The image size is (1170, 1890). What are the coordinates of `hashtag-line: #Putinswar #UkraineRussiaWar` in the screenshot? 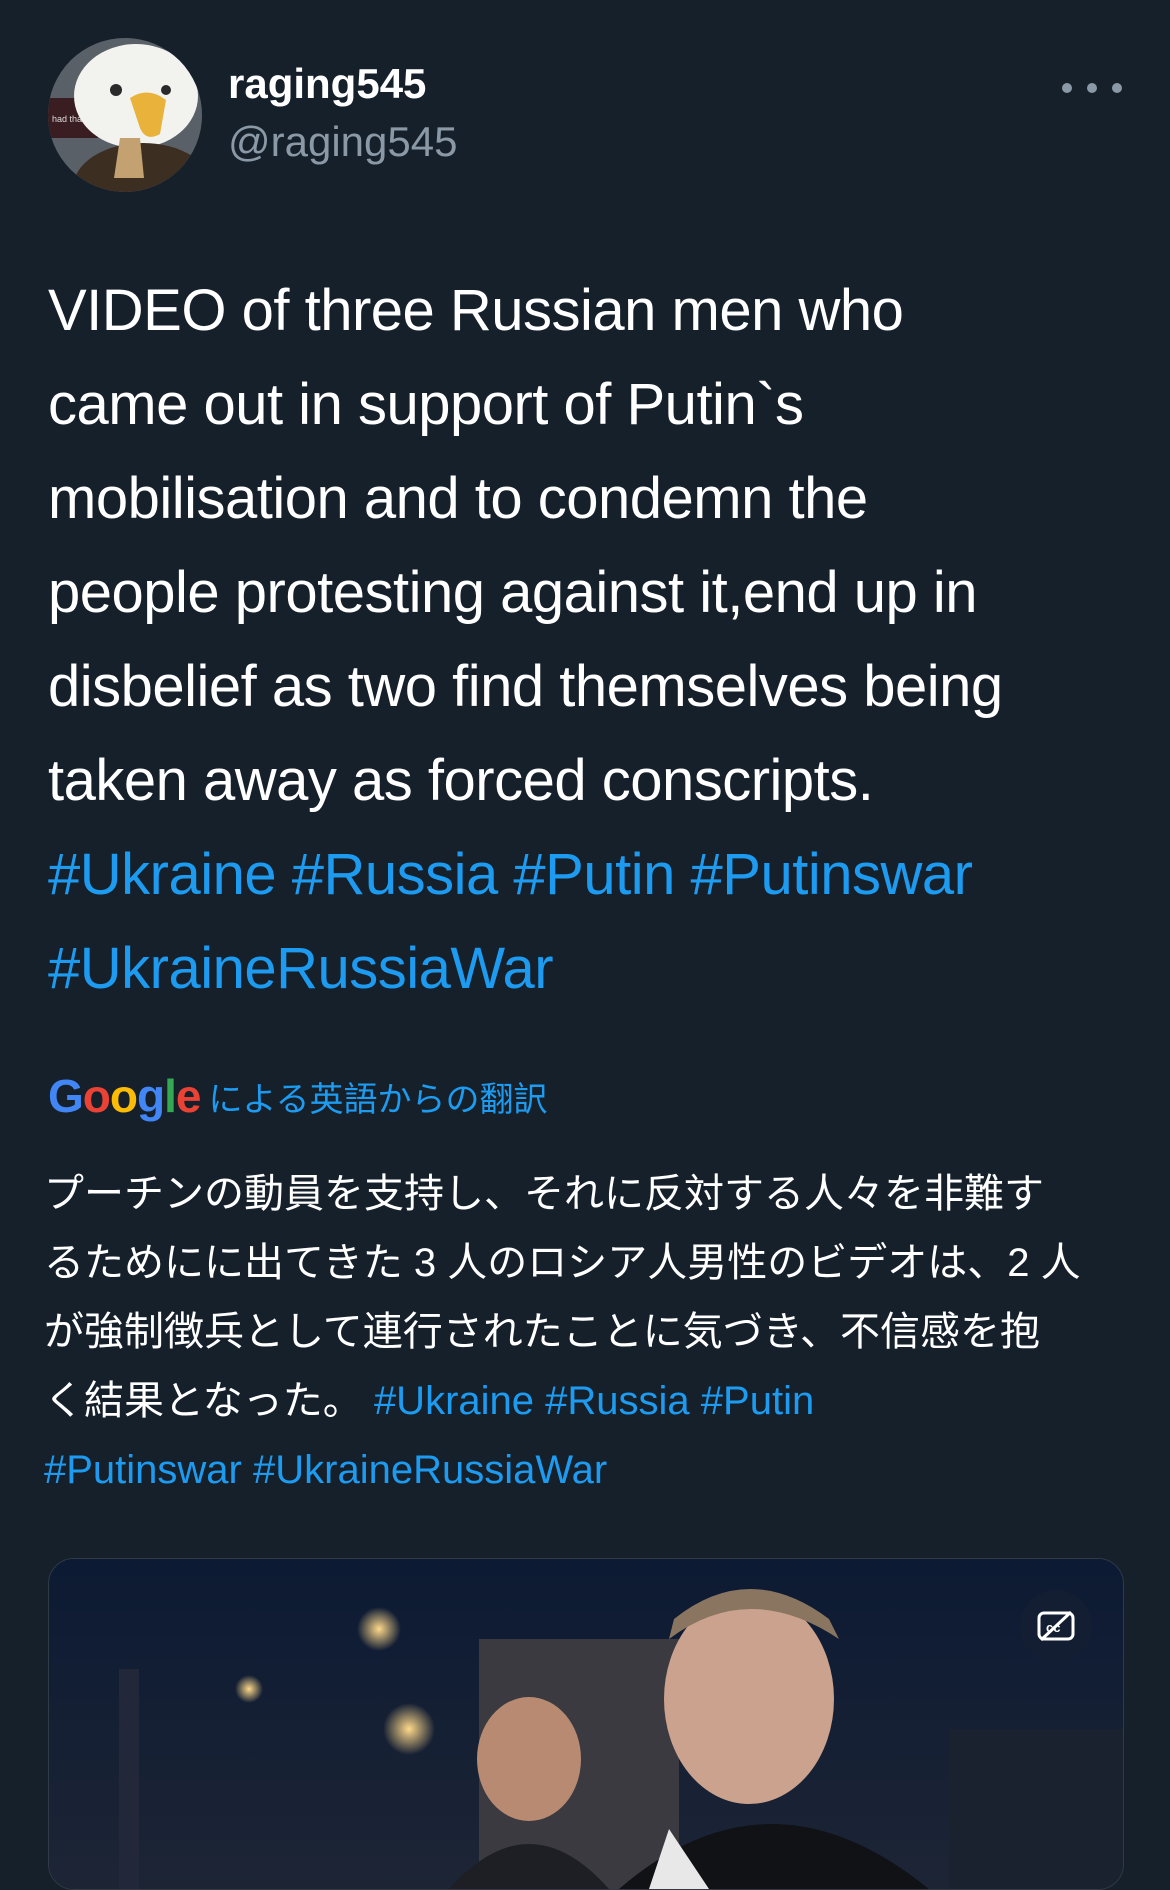 It's located at (589, 1470).